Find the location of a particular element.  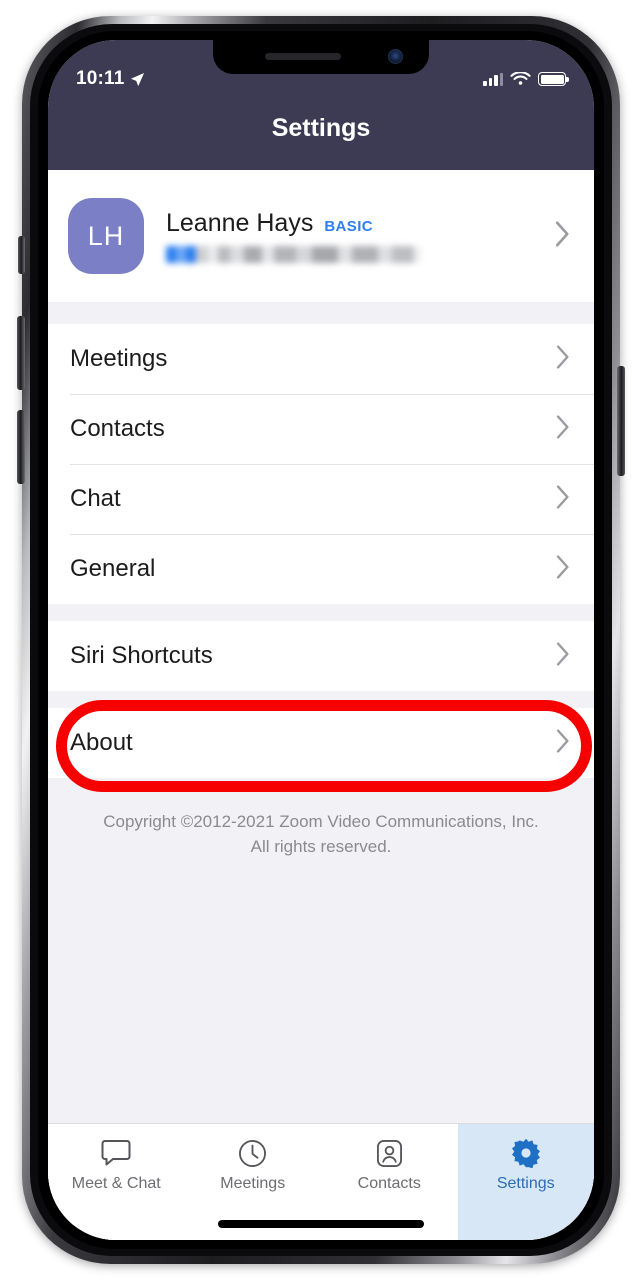

profile-text: Leanne Hays BASIC is located at coordinates (349, 236).